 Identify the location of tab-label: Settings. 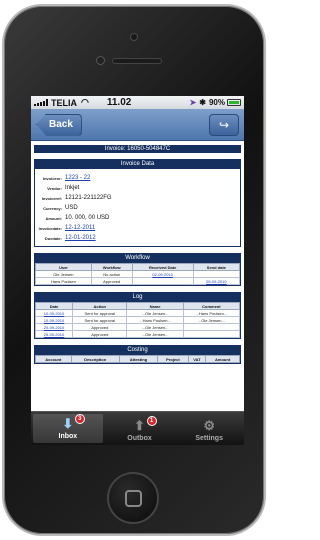
(209, 438).